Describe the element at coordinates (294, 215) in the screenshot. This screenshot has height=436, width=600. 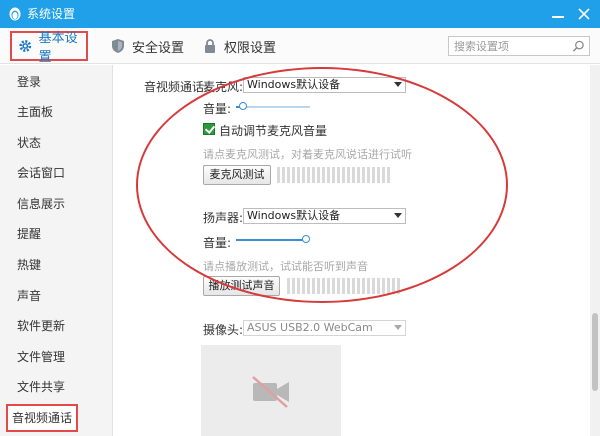
I see `speaker-device-value: Windows默认设备` at that location.